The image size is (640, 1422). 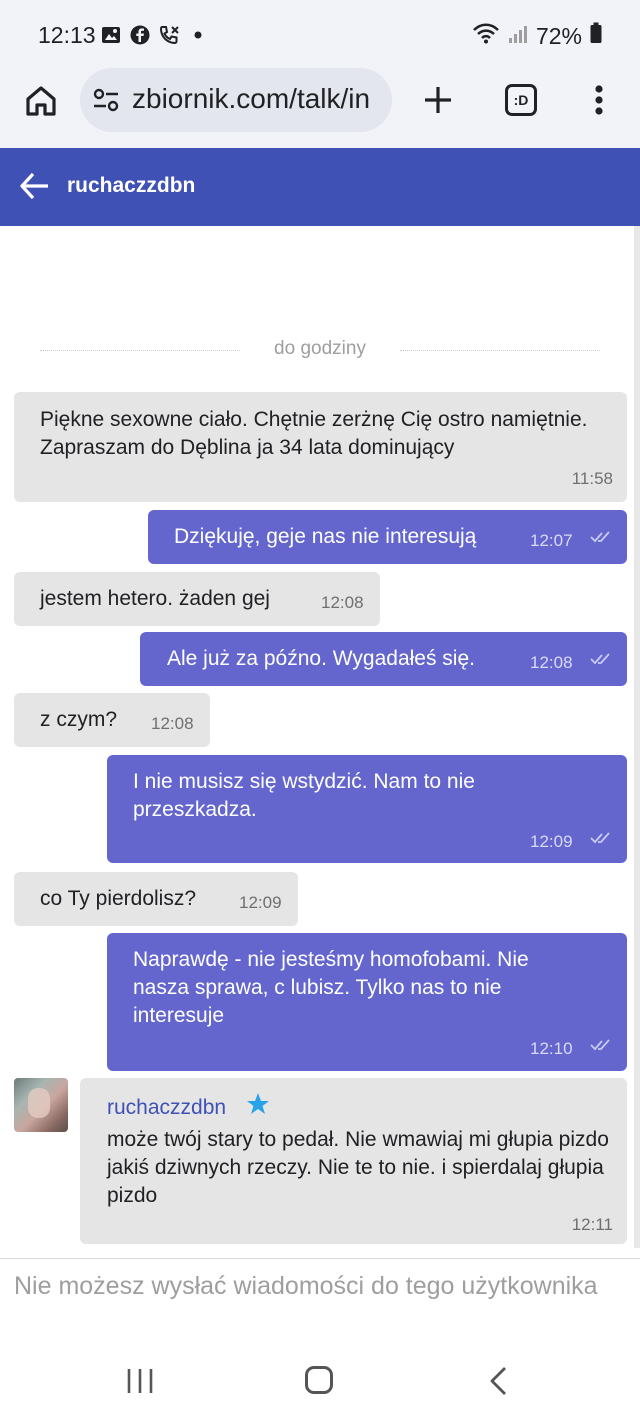 I want to click on status-notification-icons, so click(x=154, y=35).